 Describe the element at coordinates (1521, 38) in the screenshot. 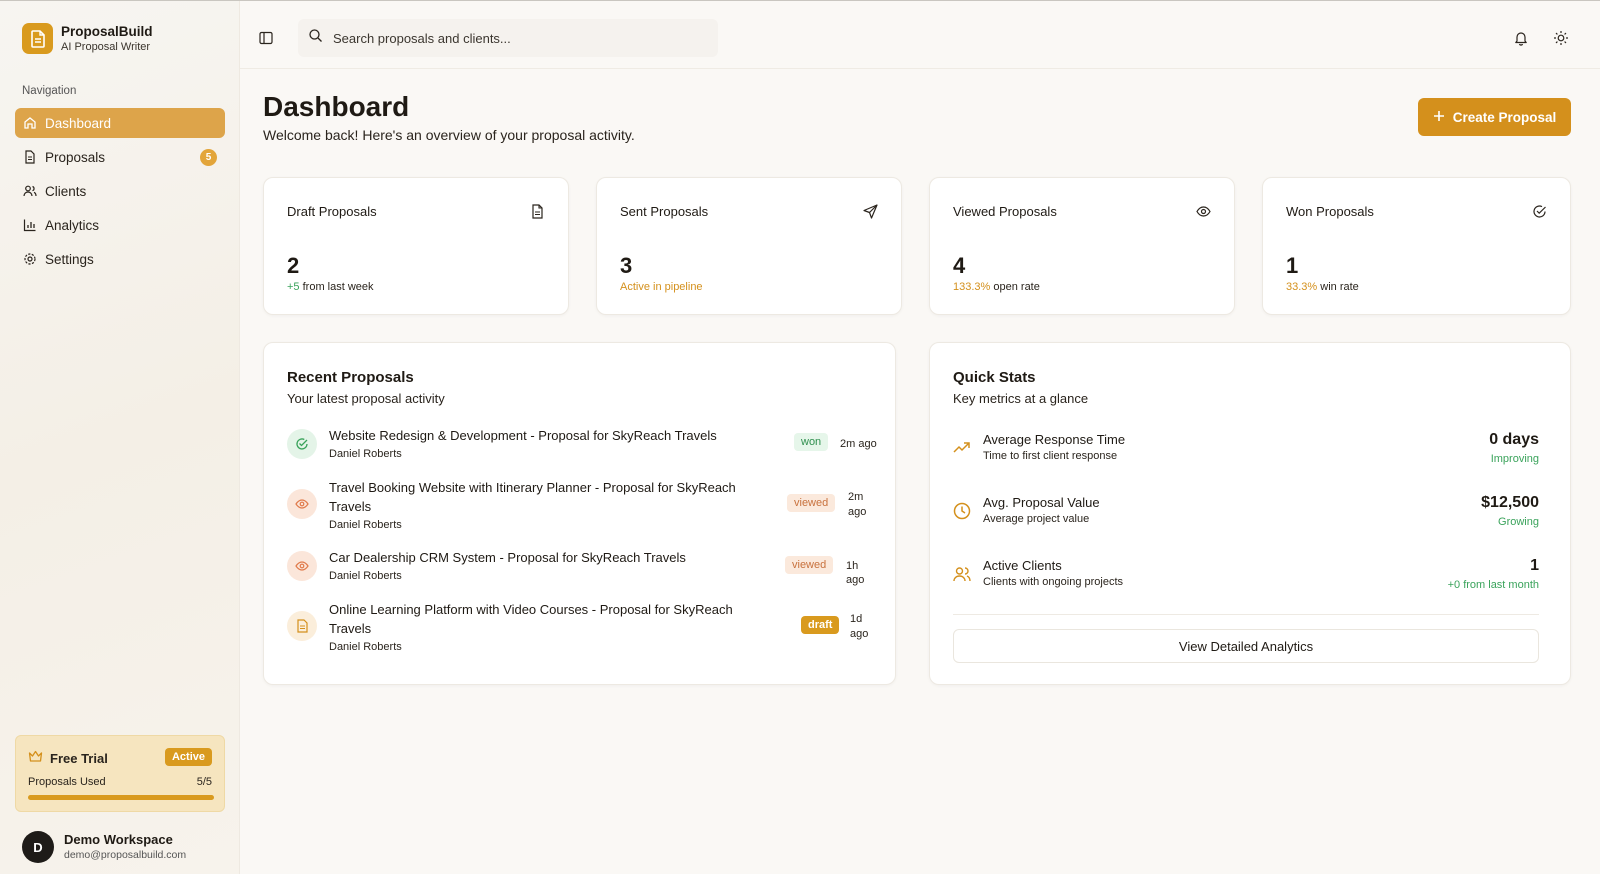

I see `bell-icon` at that location.